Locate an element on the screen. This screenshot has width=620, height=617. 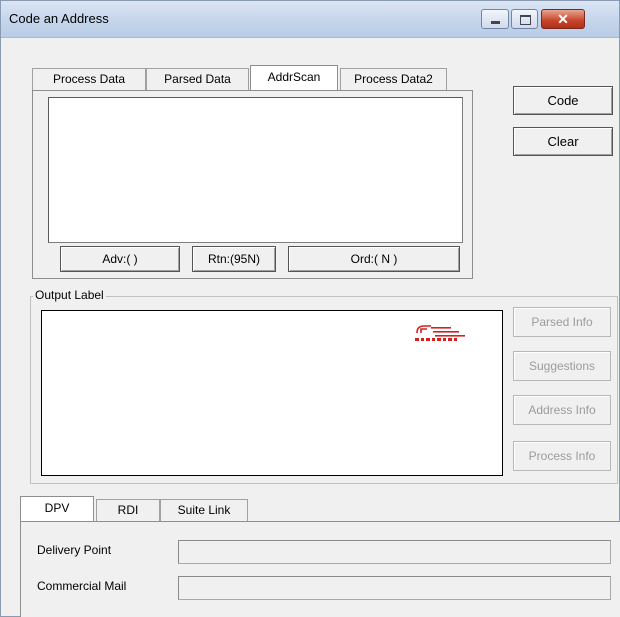
tab-parsed-data: Parsed Data is located at coordinates (197, 79).